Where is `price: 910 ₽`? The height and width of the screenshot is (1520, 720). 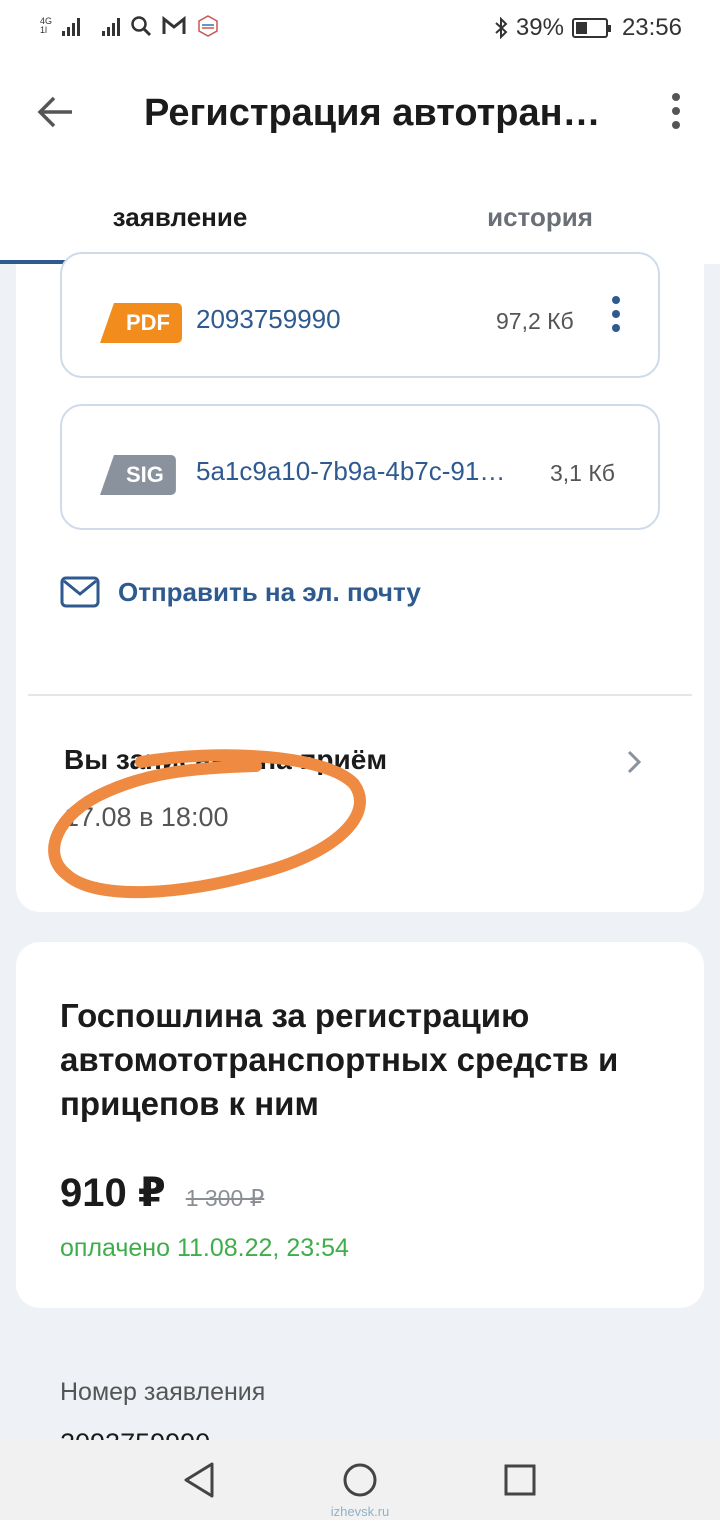
price: 910 ₽ is located at coordinates (113, 1193).